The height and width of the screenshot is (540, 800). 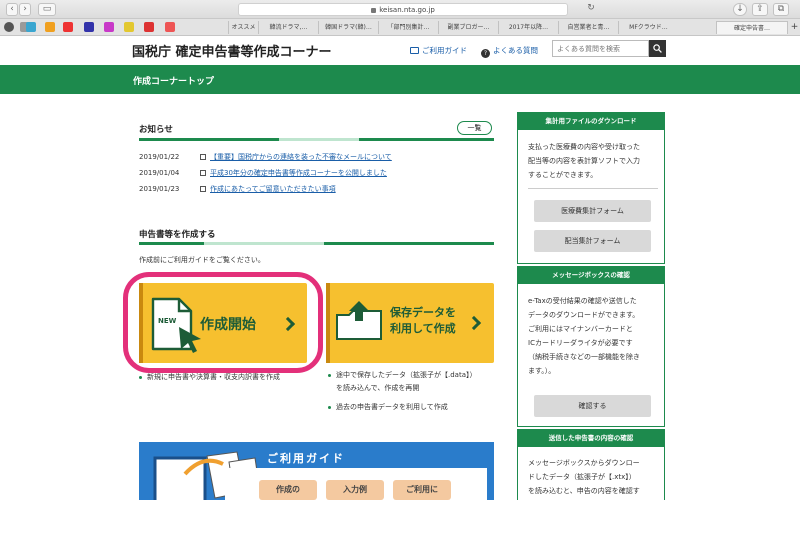 I want to click on notice-item: 2019/01/23 作成にあたってご留意いただきたい事項, so click(x=319, y=189).